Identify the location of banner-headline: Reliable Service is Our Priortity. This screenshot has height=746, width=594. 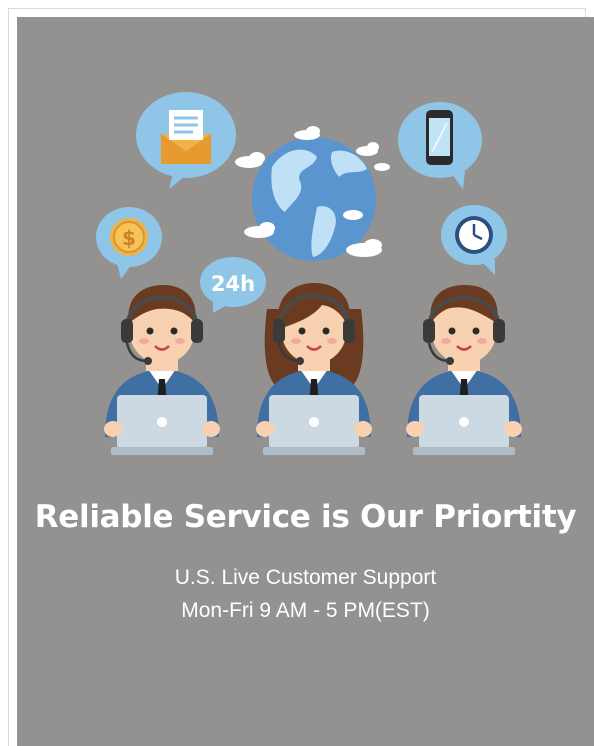
(305, 517).